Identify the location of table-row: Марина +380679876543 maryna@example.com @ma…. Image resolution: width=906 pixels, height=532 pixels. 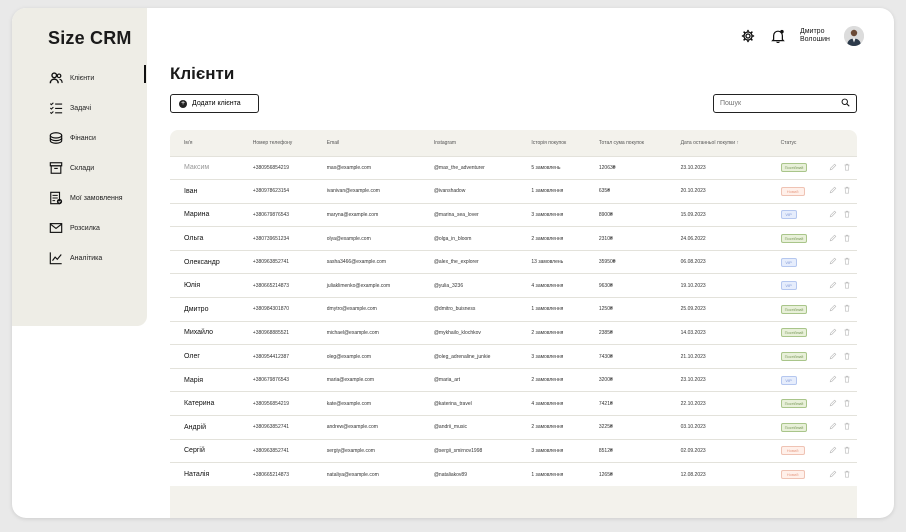
(513, 214).